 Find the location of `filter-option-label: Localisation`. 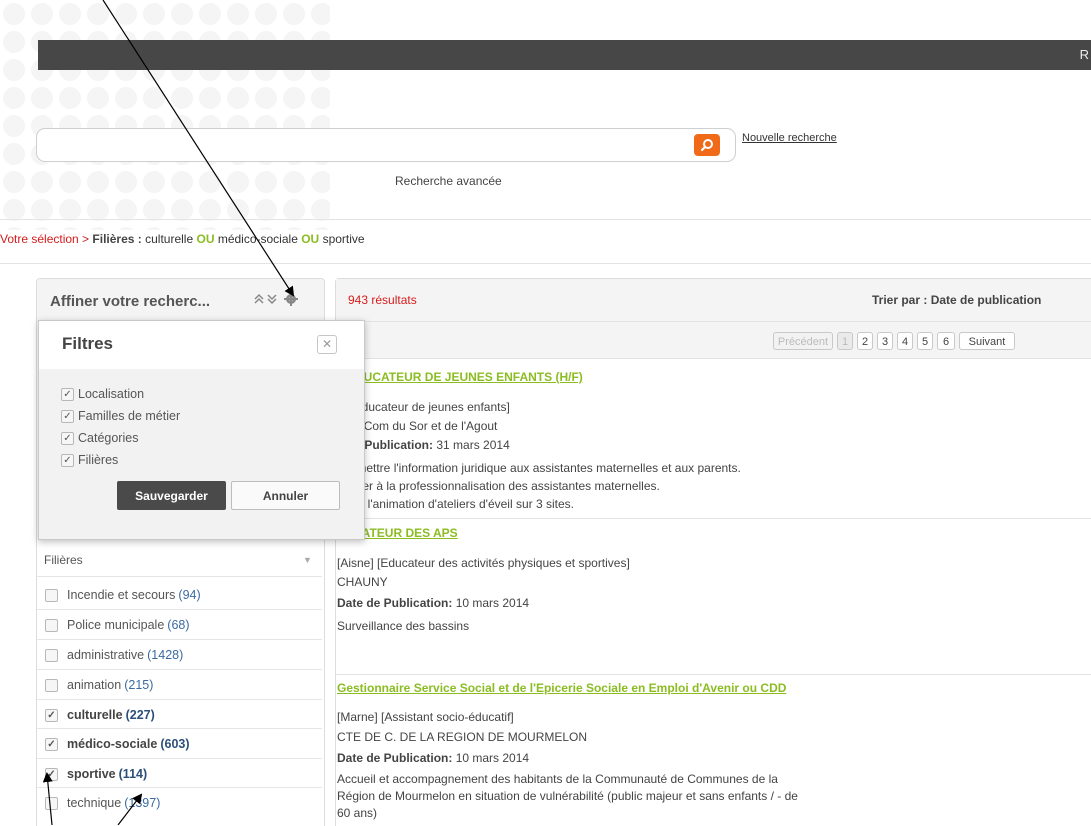

filter-option-label: Localisation is located at coordinates (111, 394).